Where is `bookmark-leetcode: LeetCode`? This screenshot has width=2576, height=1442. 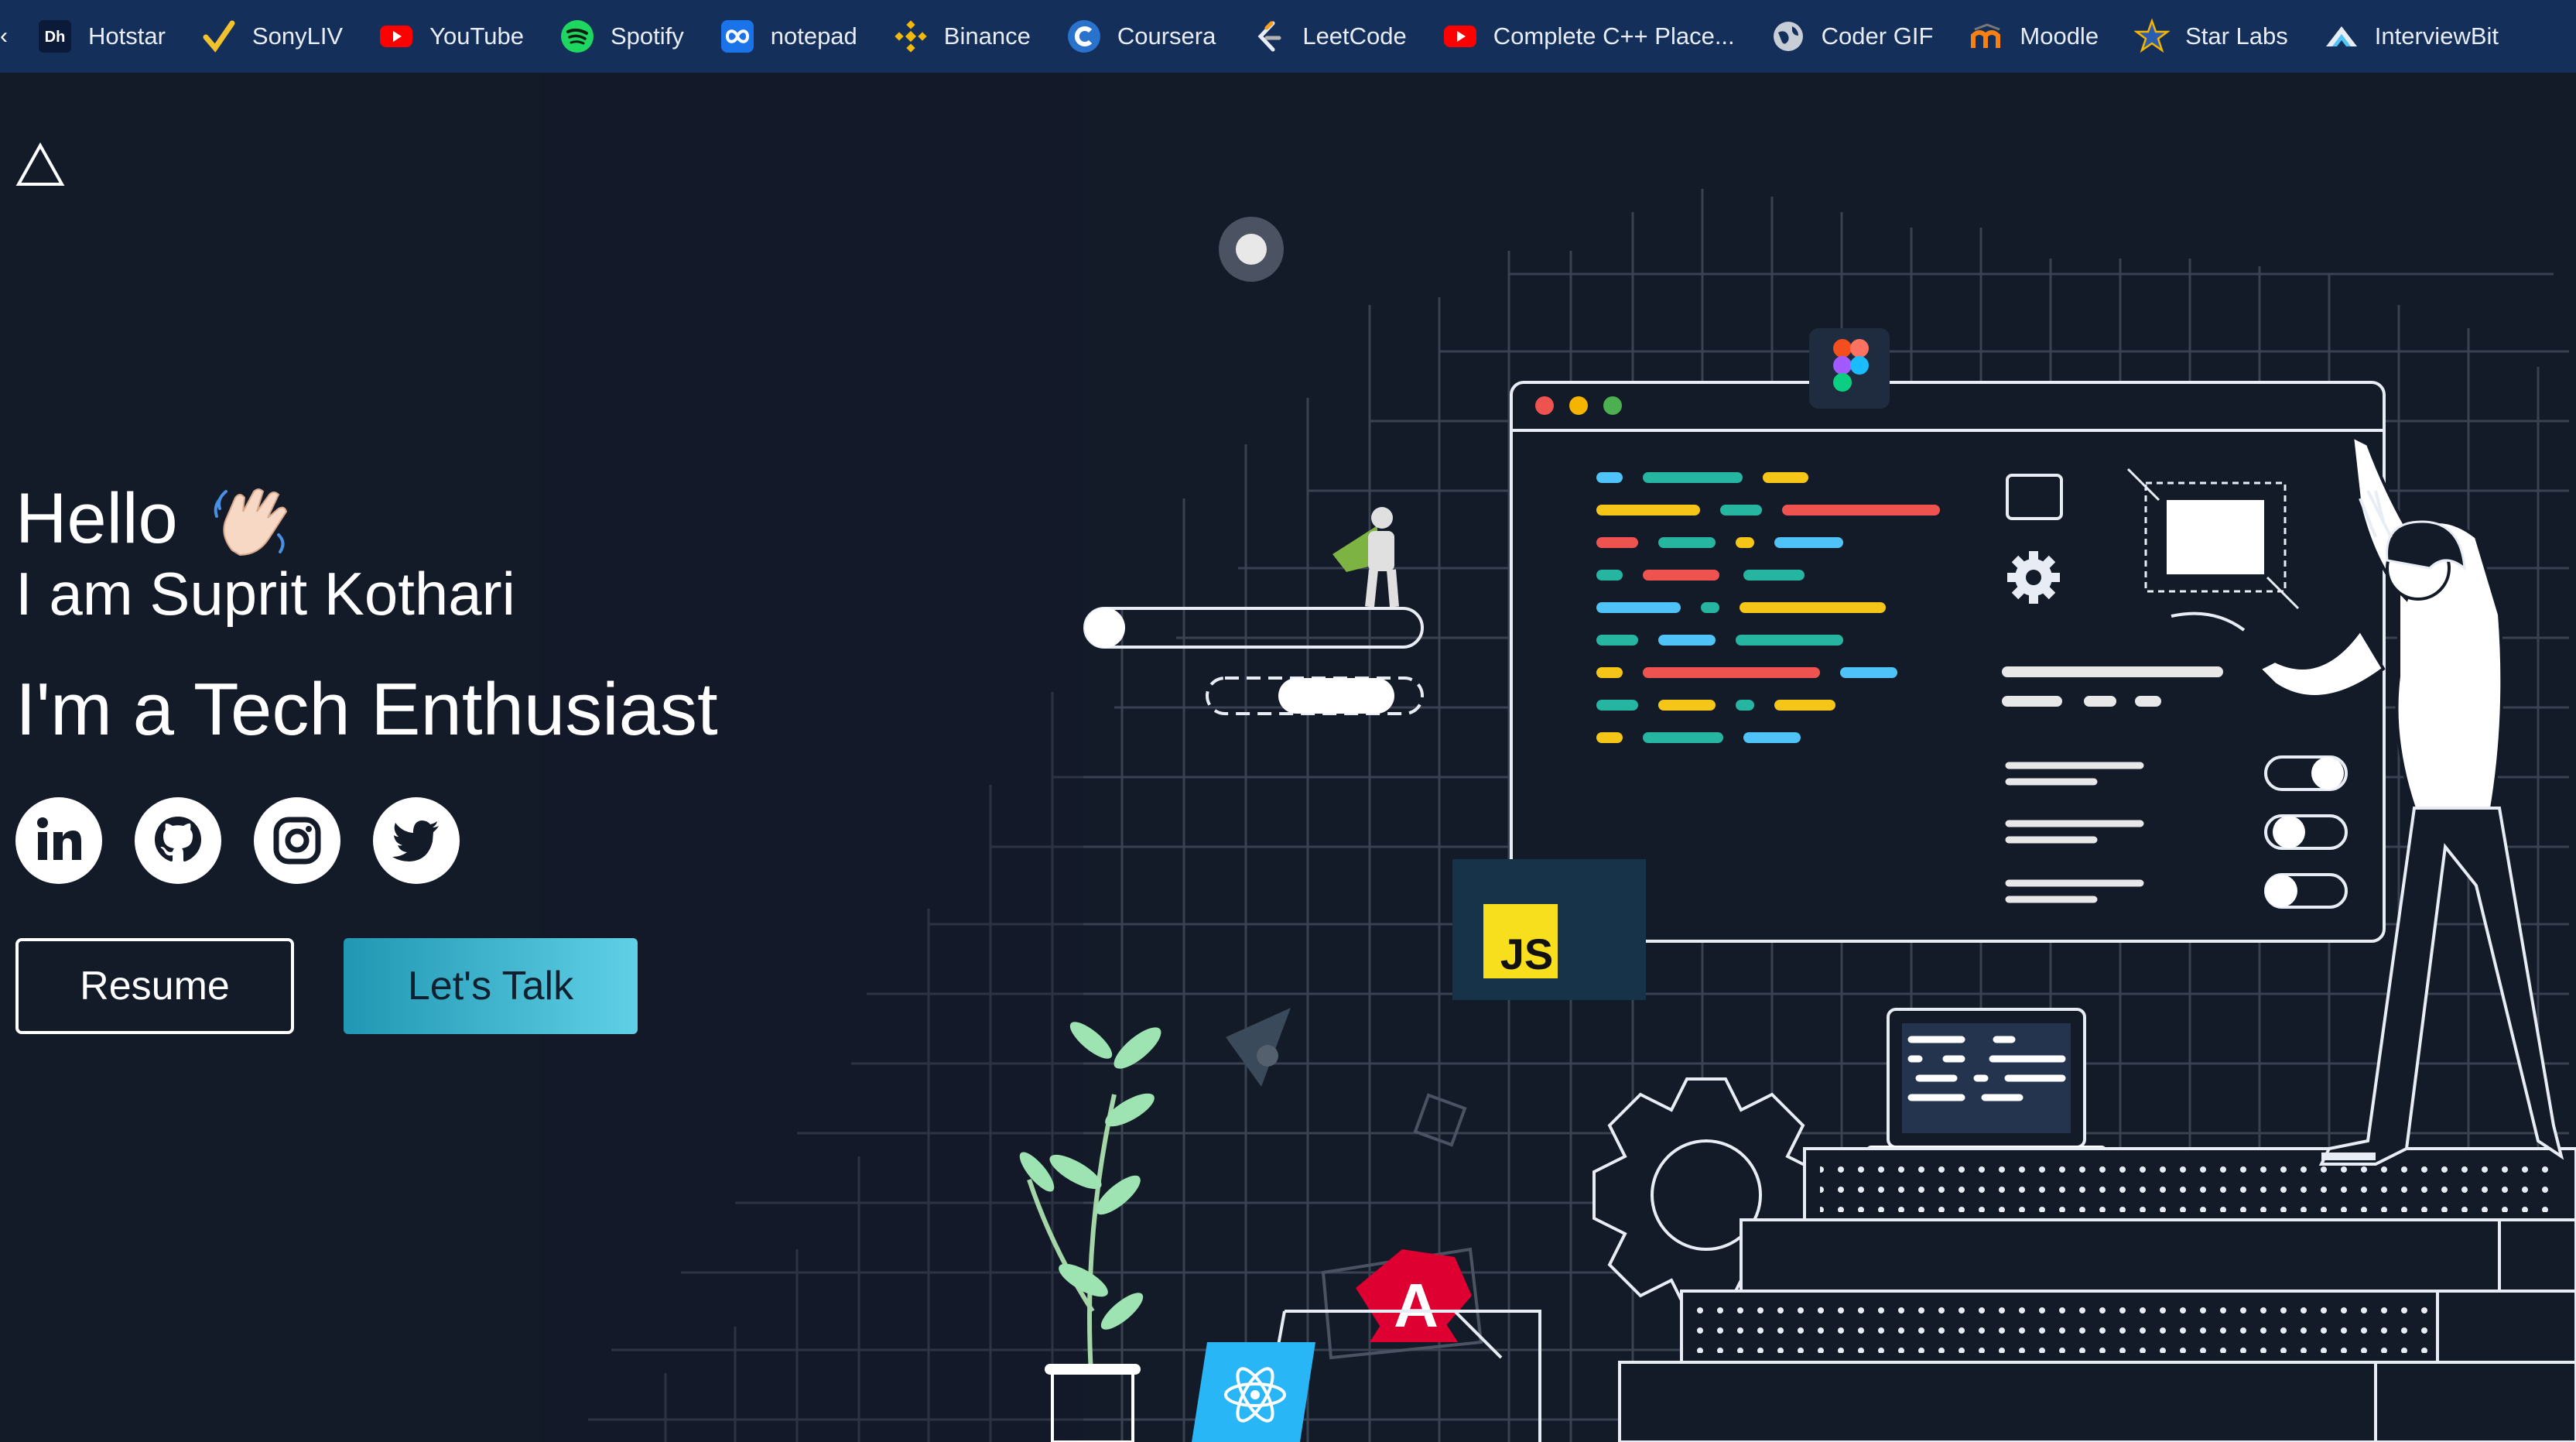
bookmark-leetcode: LeetCode is located at coordinates (1329, 36).